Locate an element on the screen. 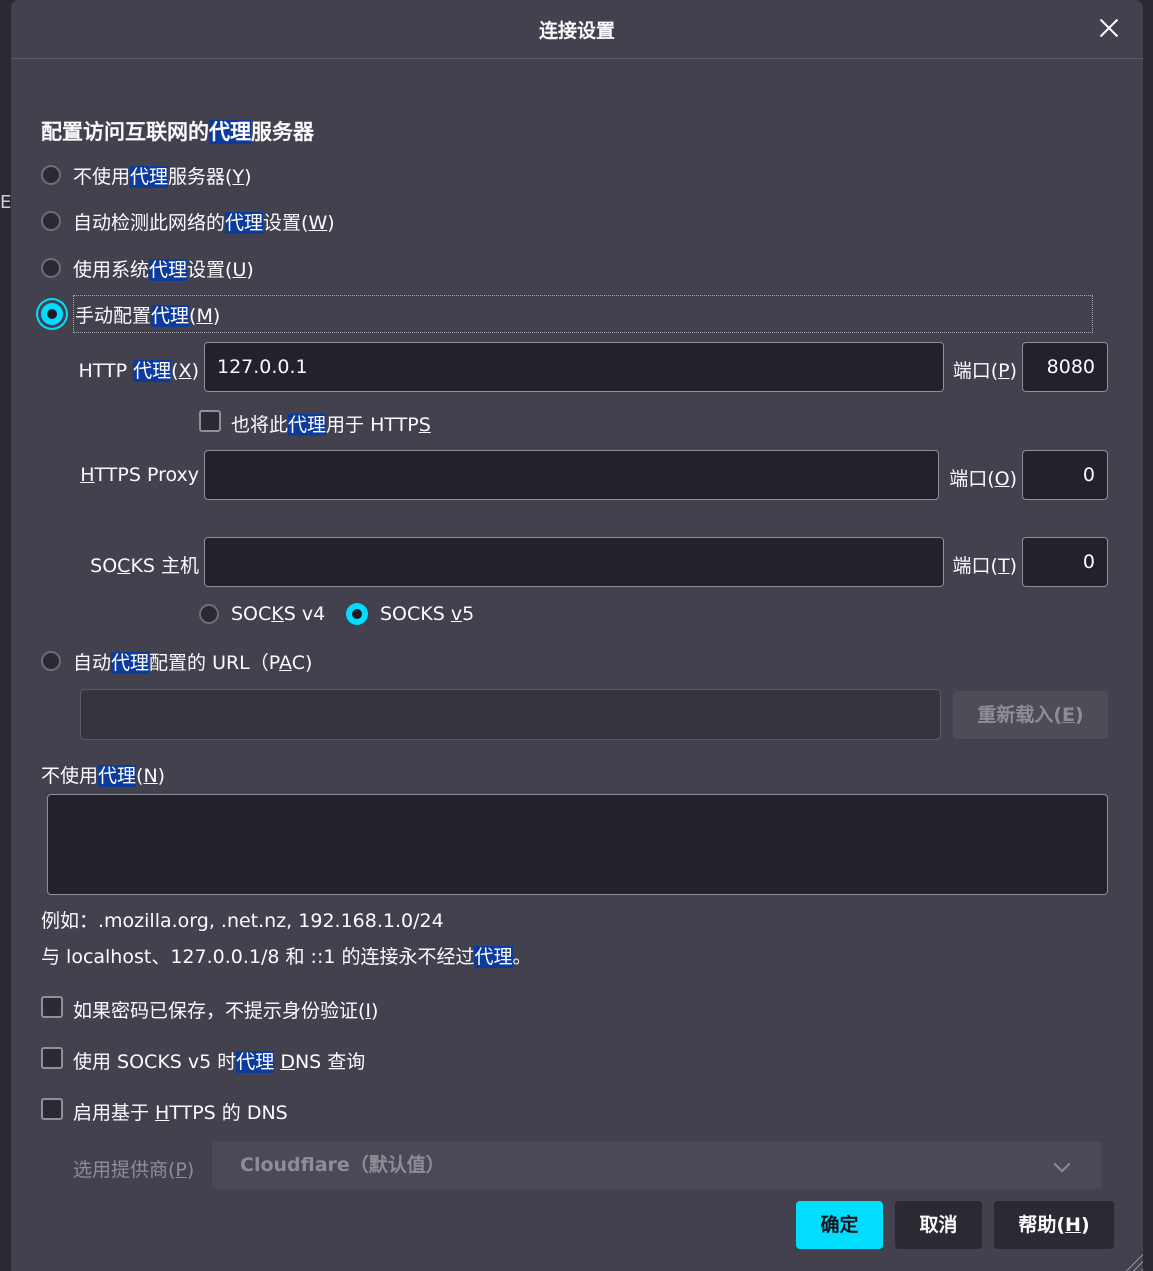 The image size is (1153, 1271). radio-socks-v4: SOCKS v4 is located at coordinates (262, 614).